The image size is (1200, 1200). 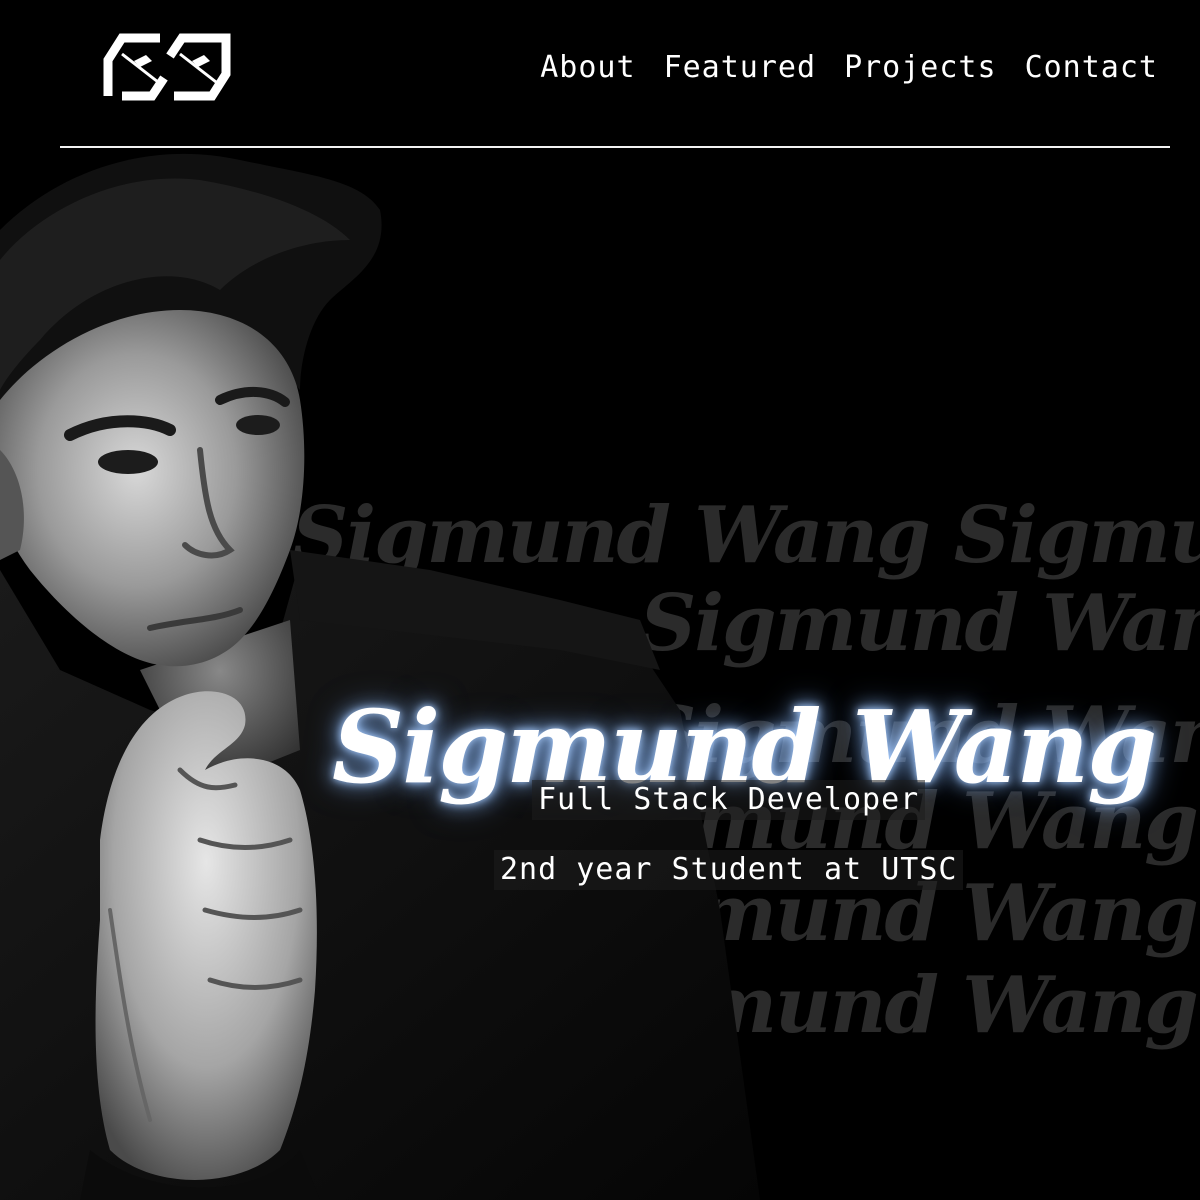 I want to click on site-header: About Featured Projects Contact, so click(x=600, y=74).